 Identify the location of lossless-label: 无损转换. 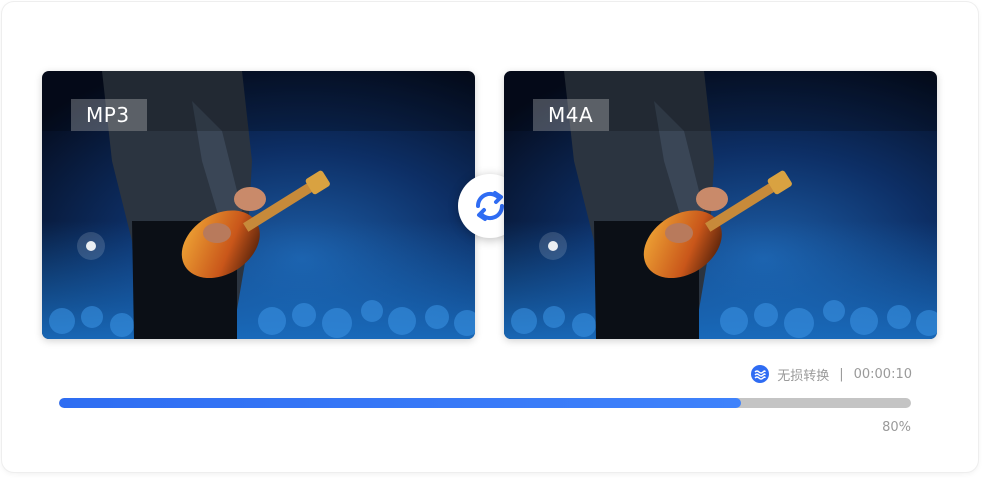
(803, 376).